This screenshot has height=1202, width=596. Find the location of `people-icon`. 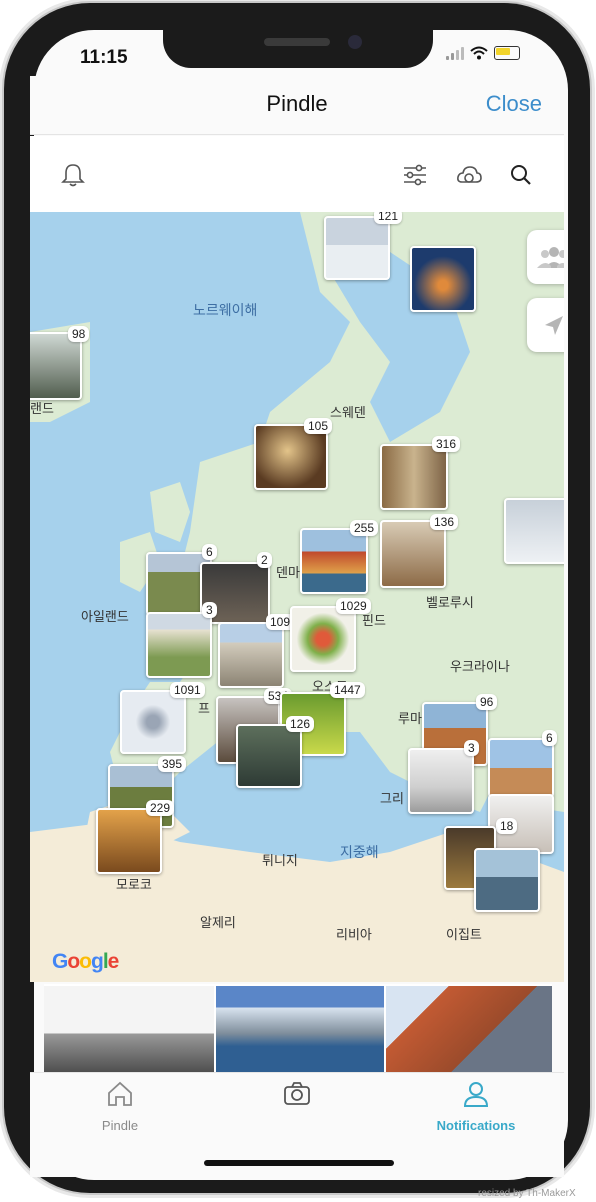

people-icon is located at coordinates (550, 257).